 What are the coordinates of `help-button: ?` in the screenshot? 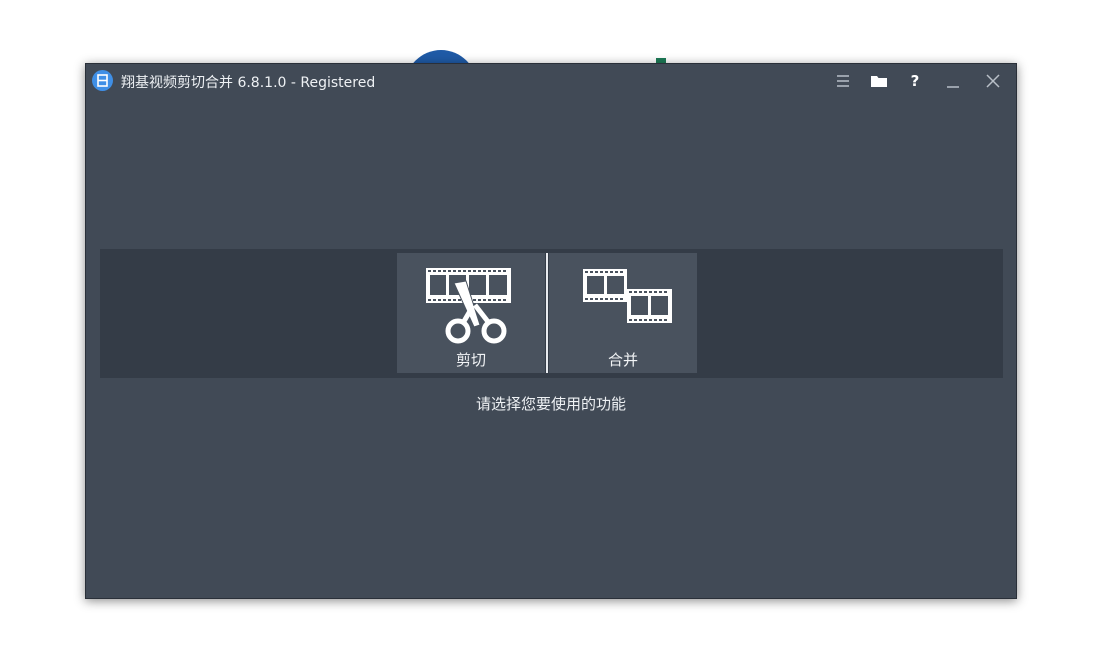 It's located at (915, 81).